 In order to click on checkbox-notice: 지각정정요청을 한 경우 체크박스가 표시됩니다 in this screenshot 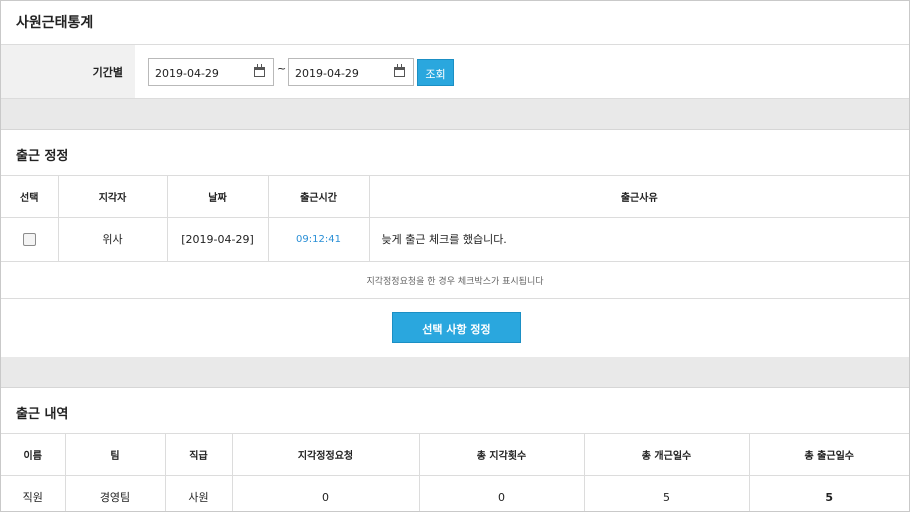, I will do `click(455, 280)`.